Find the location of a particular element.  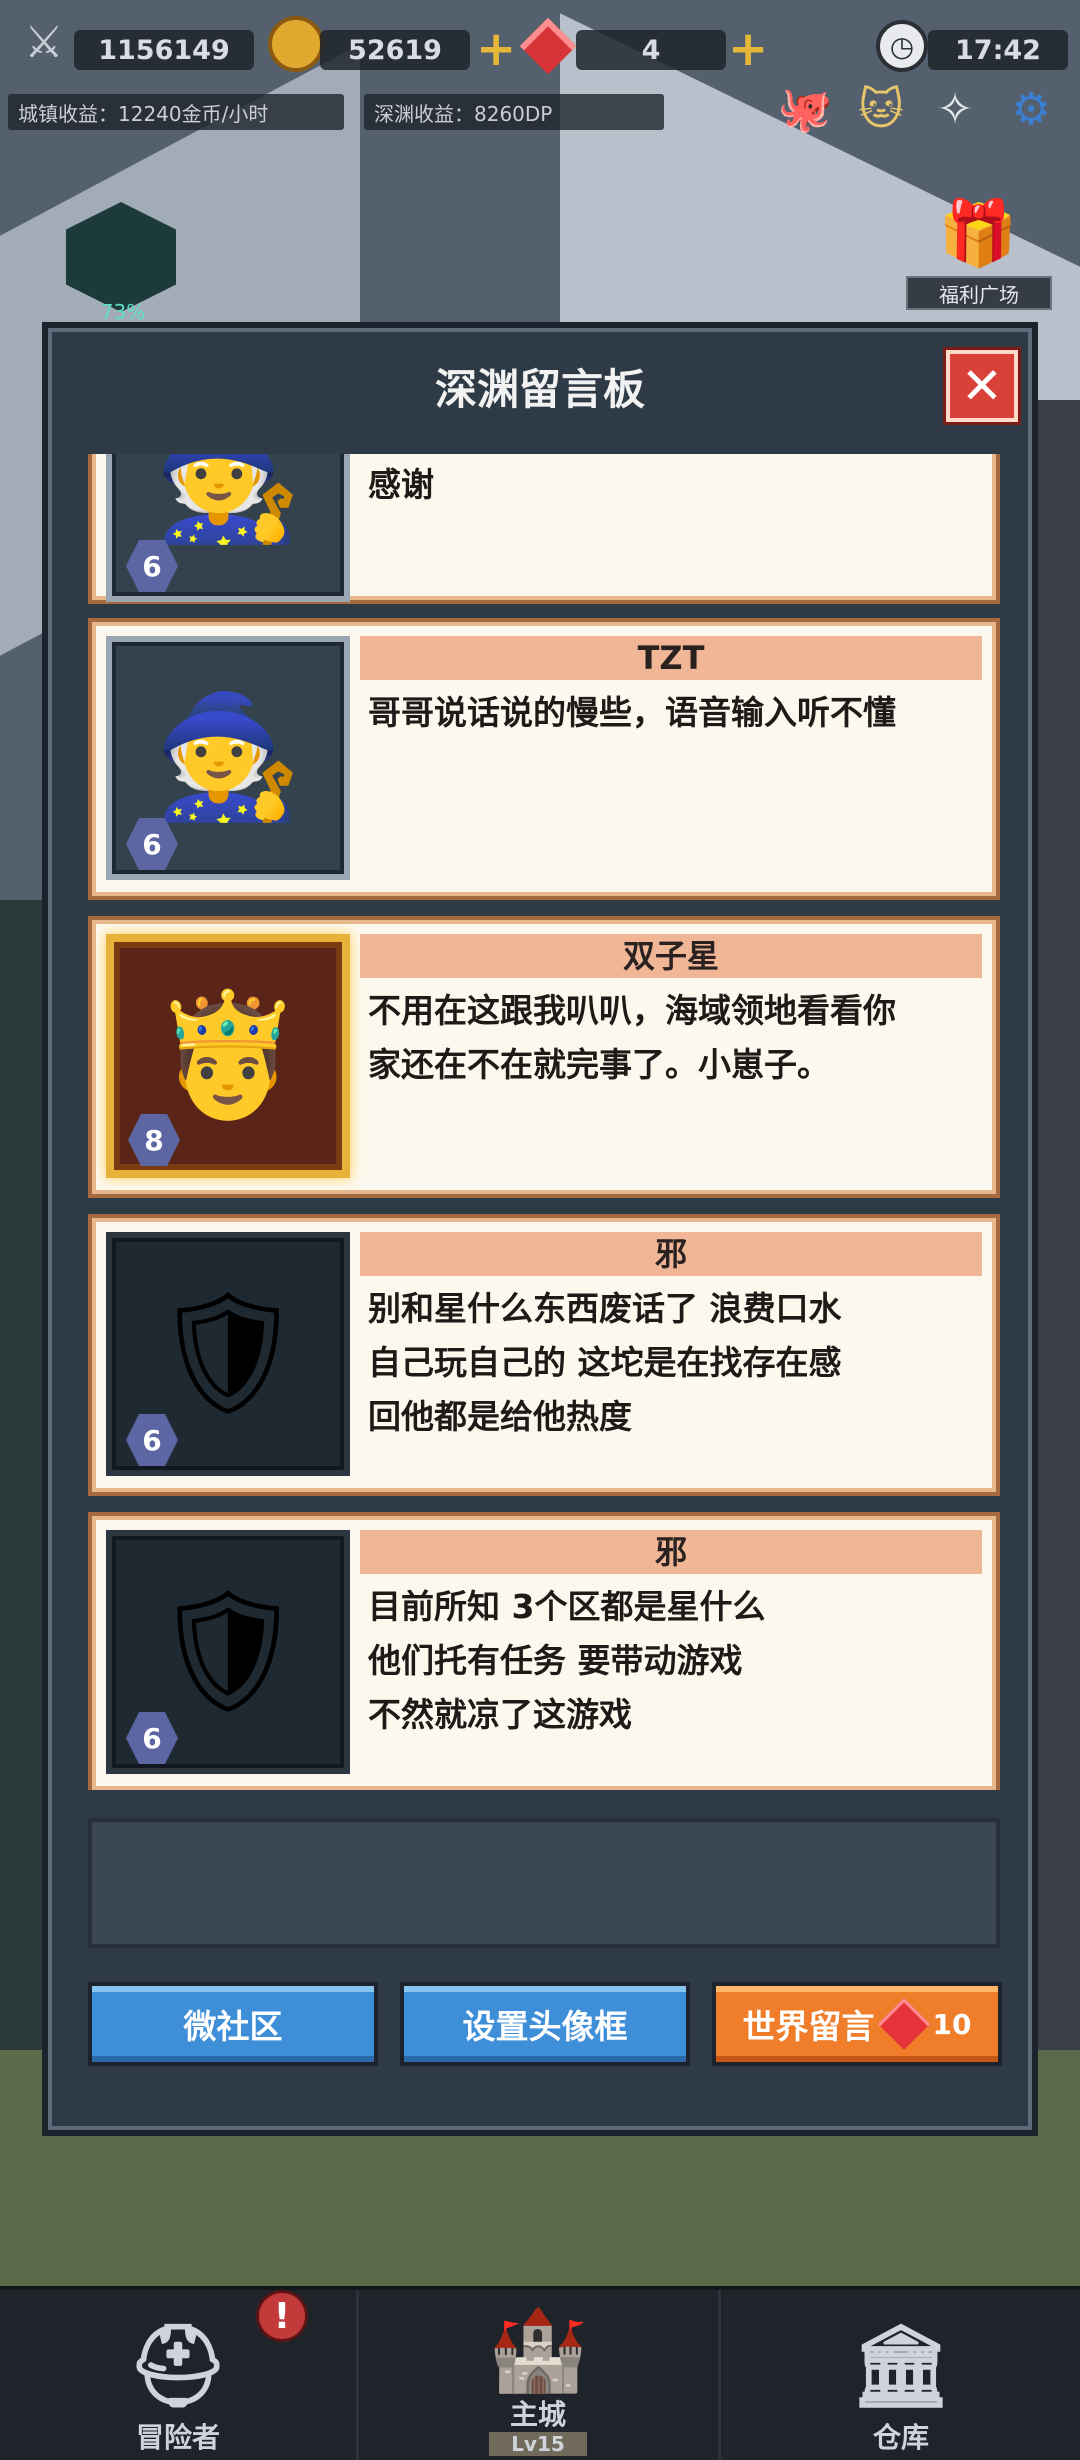

message-input is located at coordinates (544, 1883).